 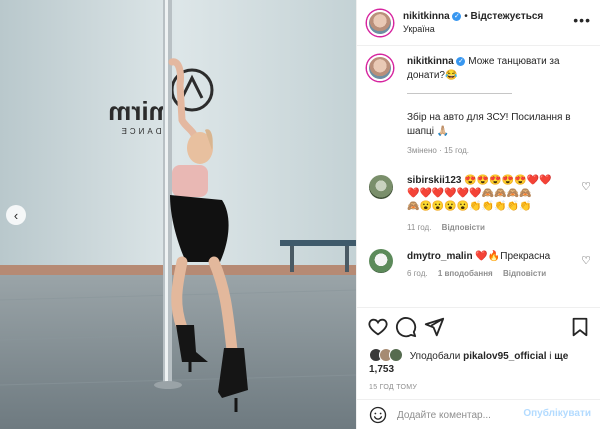 I want to click on chevron-left-icon: ‹, so click(x=16, y=215).